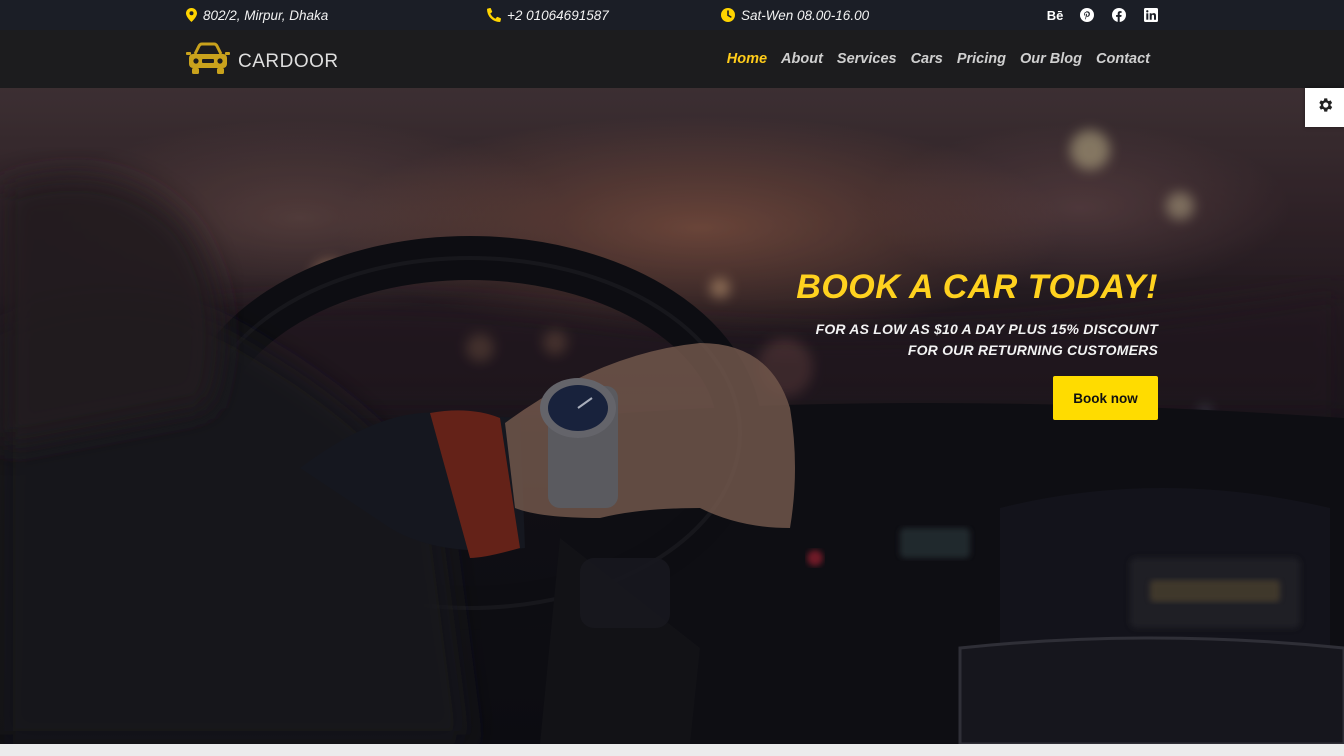  What do you see at coordinates (1055, 15) in the screenshot?
I see `behance-icon: Bē` at bounding box center [1055, 15].